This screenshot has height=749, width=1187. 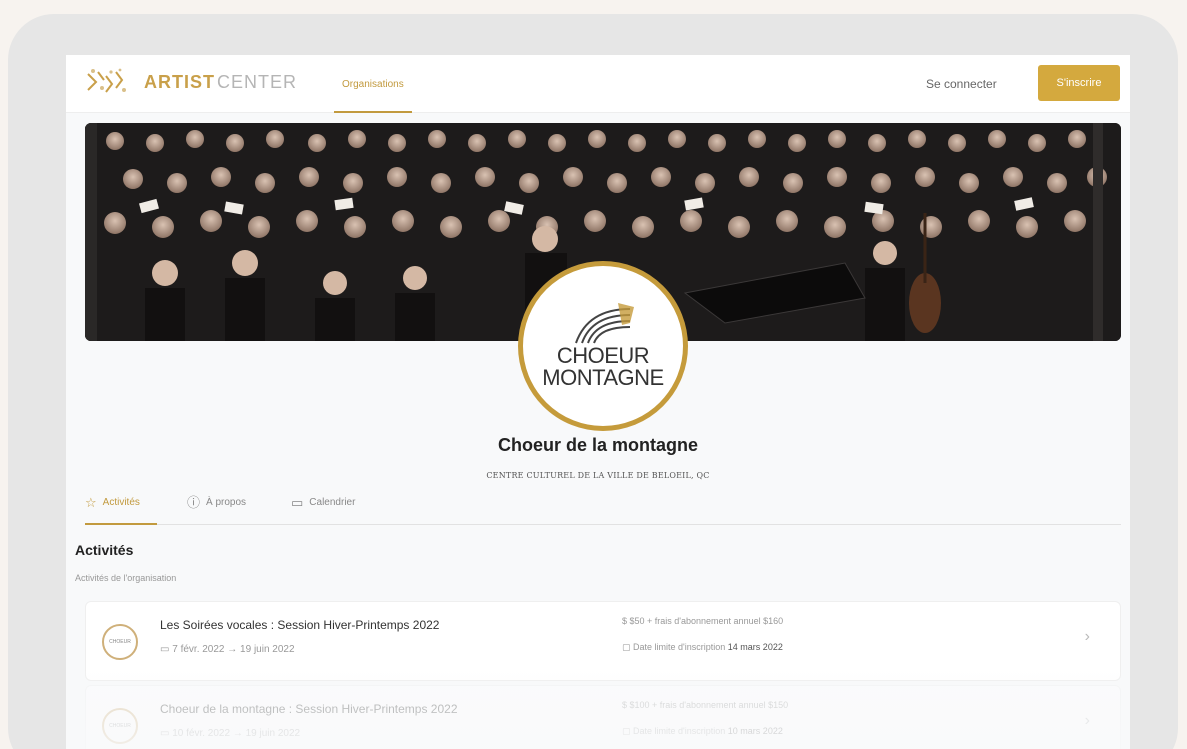 I want to click on logo-mark-icon, so click(x=106, y=80).